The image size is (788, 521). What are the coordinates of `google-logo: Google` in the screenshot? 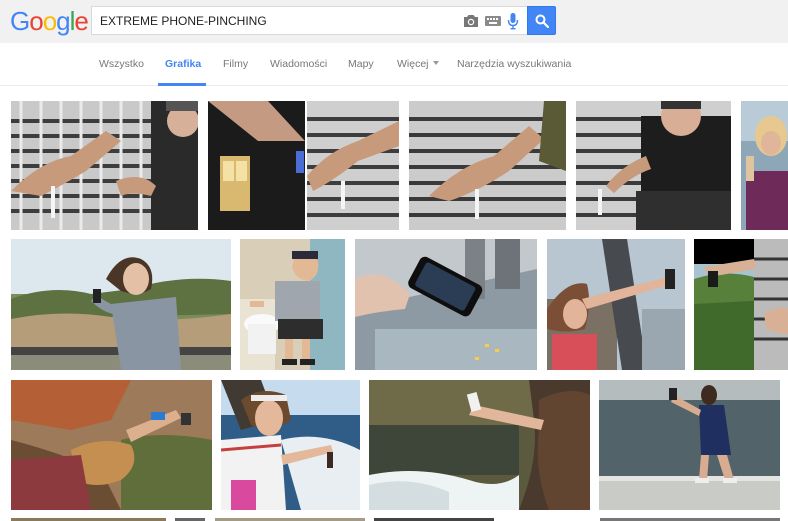 It's located at (49, 21).